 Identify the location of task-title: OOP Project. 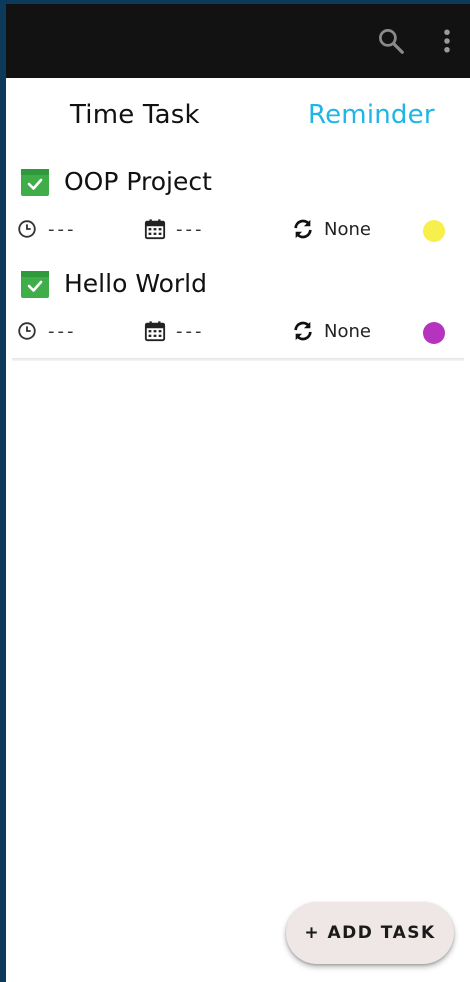
(138, 181).